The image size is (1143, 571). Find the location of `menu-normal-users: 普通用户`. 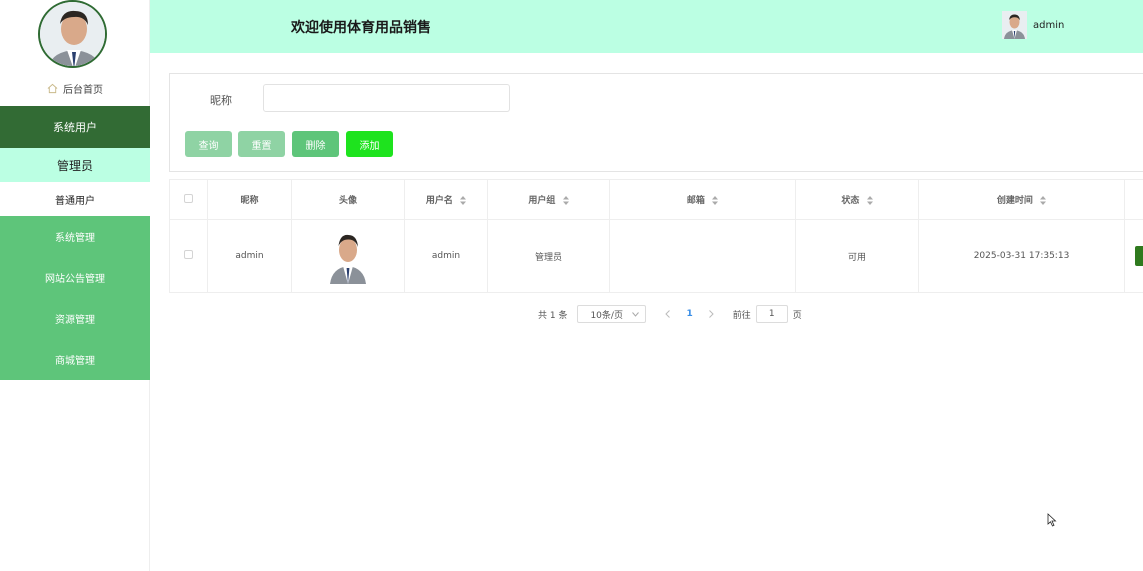

menu-normal-users: 普通用户 is located at coordinates (75, 199).